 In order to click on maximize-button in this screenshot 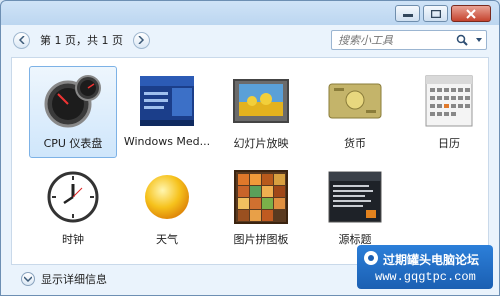, I will do `click(435, 13)`.